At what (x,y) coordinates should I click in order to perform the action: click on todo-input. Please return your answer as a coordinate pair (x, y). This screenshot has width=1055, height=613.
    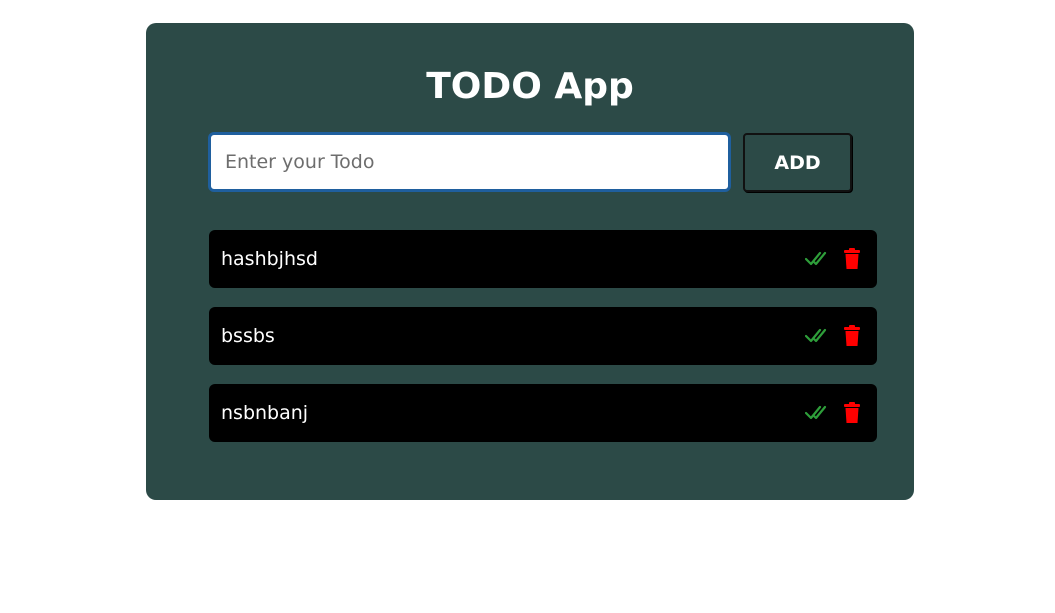
    Looking at the image, I should click on (469, 162).